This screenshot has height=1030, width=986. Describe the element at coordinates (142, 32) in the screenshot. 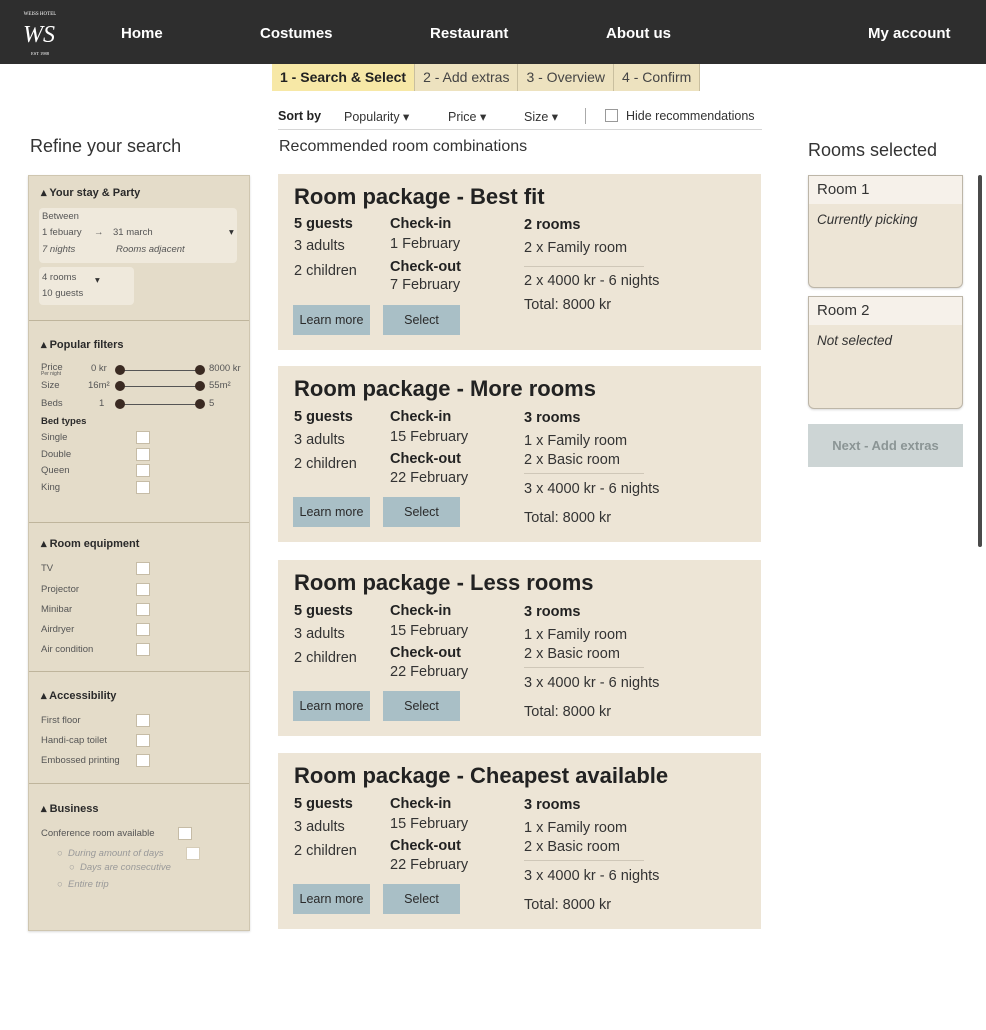

I see `nav-home: Home` at that location.